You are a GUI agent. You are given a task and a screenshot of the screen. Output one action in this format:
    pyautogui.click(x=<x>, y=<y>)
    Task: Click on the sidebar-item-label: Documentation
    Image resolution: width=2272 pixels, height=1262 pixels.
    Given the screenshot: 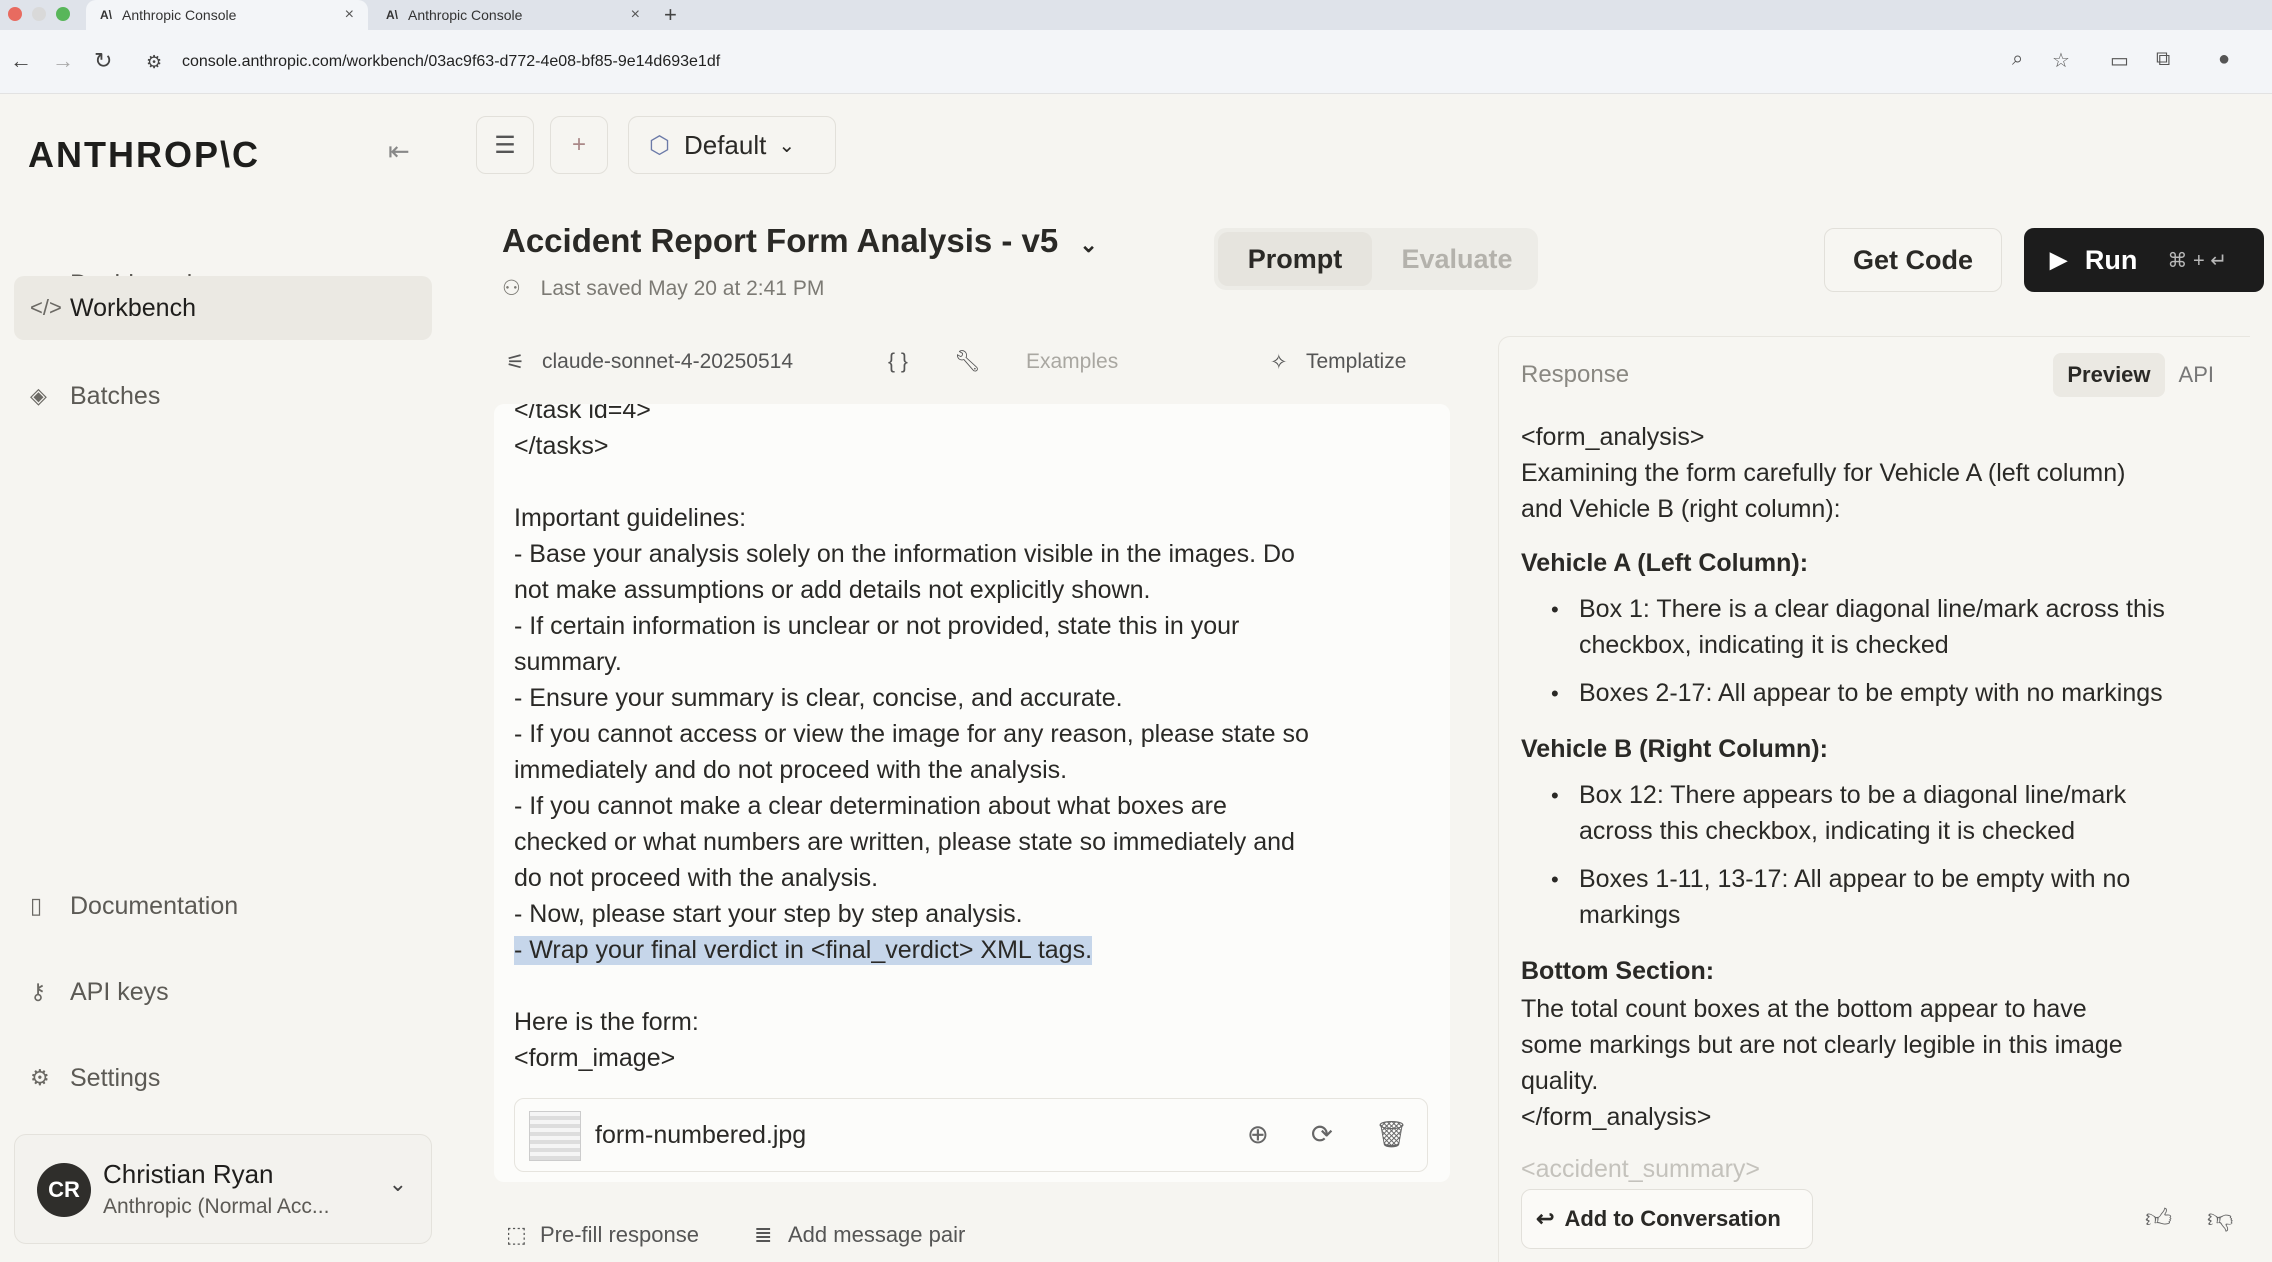 What is the action you would take?
    pyautogui.click(x=154, y=905)
    